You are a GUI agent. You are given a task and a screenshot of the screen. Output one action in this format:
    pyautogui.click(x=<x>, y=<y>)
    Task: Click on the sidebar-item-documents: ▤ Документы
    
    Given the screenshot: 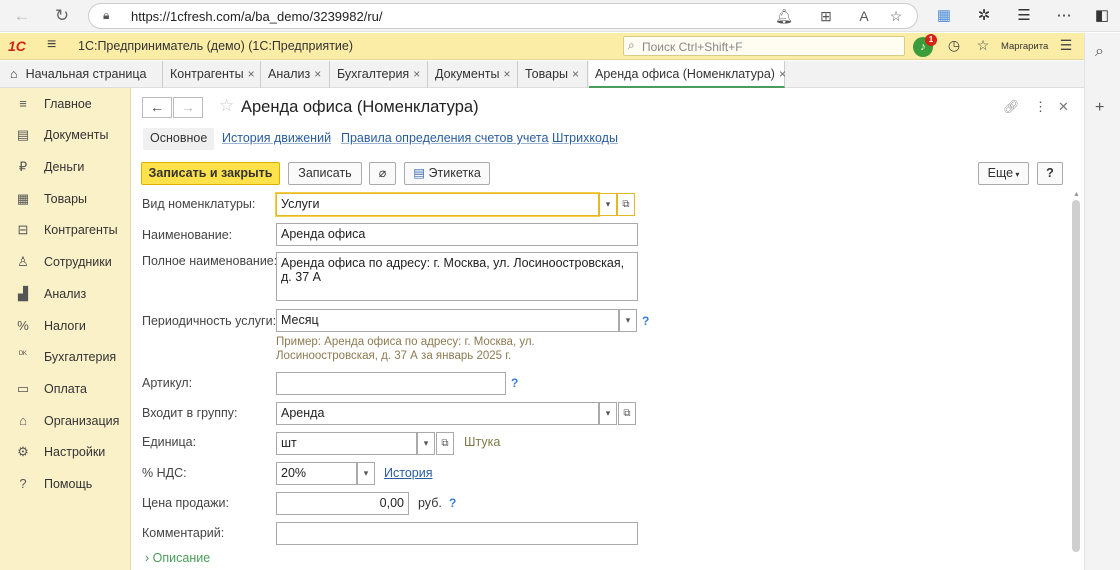 What is the action you would take?
    pyautogui.click(x=65, y=136)
    